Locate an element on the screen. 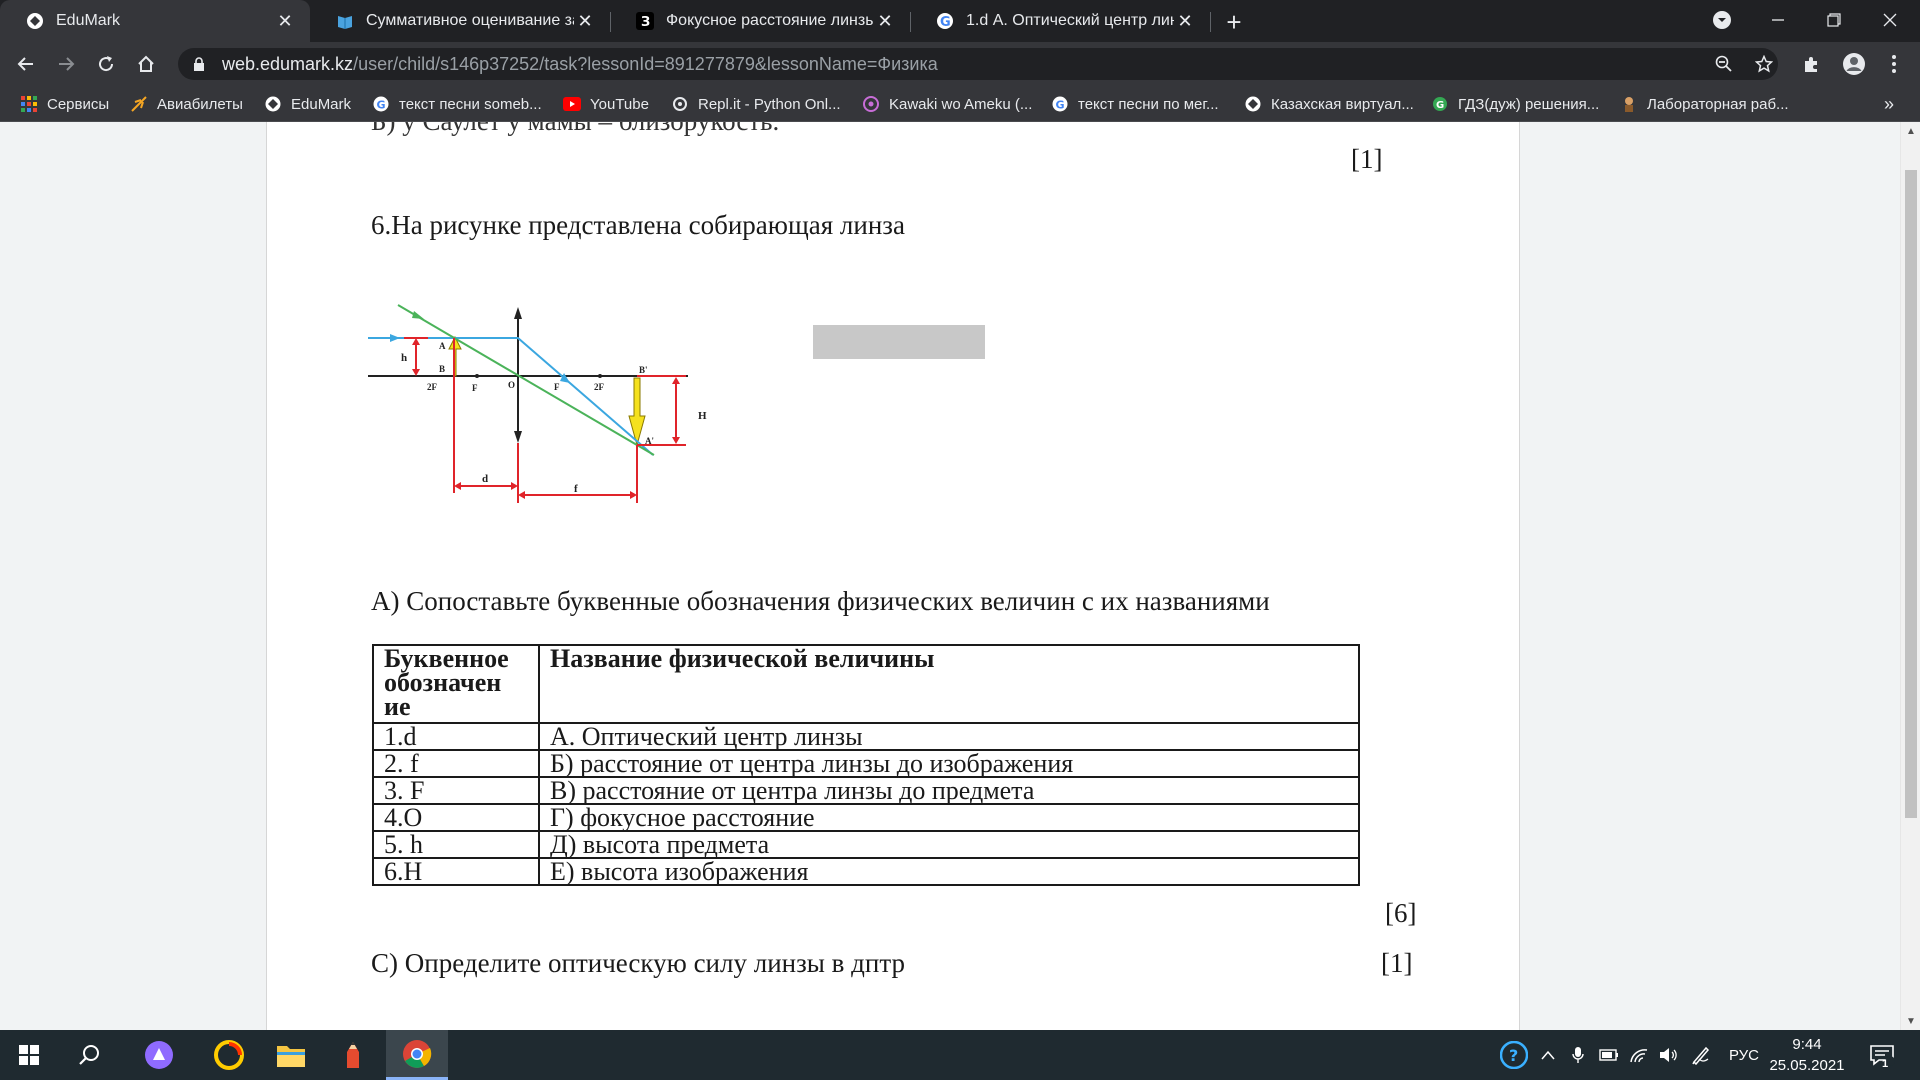 The width and height of the screenshot is (1920, 1080). cut-off-line: Б) у Саулет у мамы – близорукость. is located at coordinates (575, 129).